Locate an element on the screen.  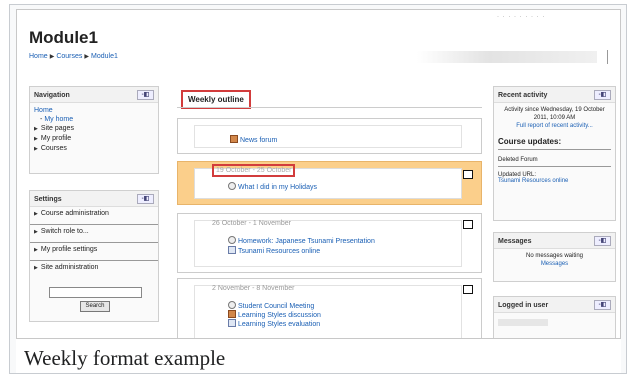
messages-header: Messages -◧ is located at coordinates (554, 241).